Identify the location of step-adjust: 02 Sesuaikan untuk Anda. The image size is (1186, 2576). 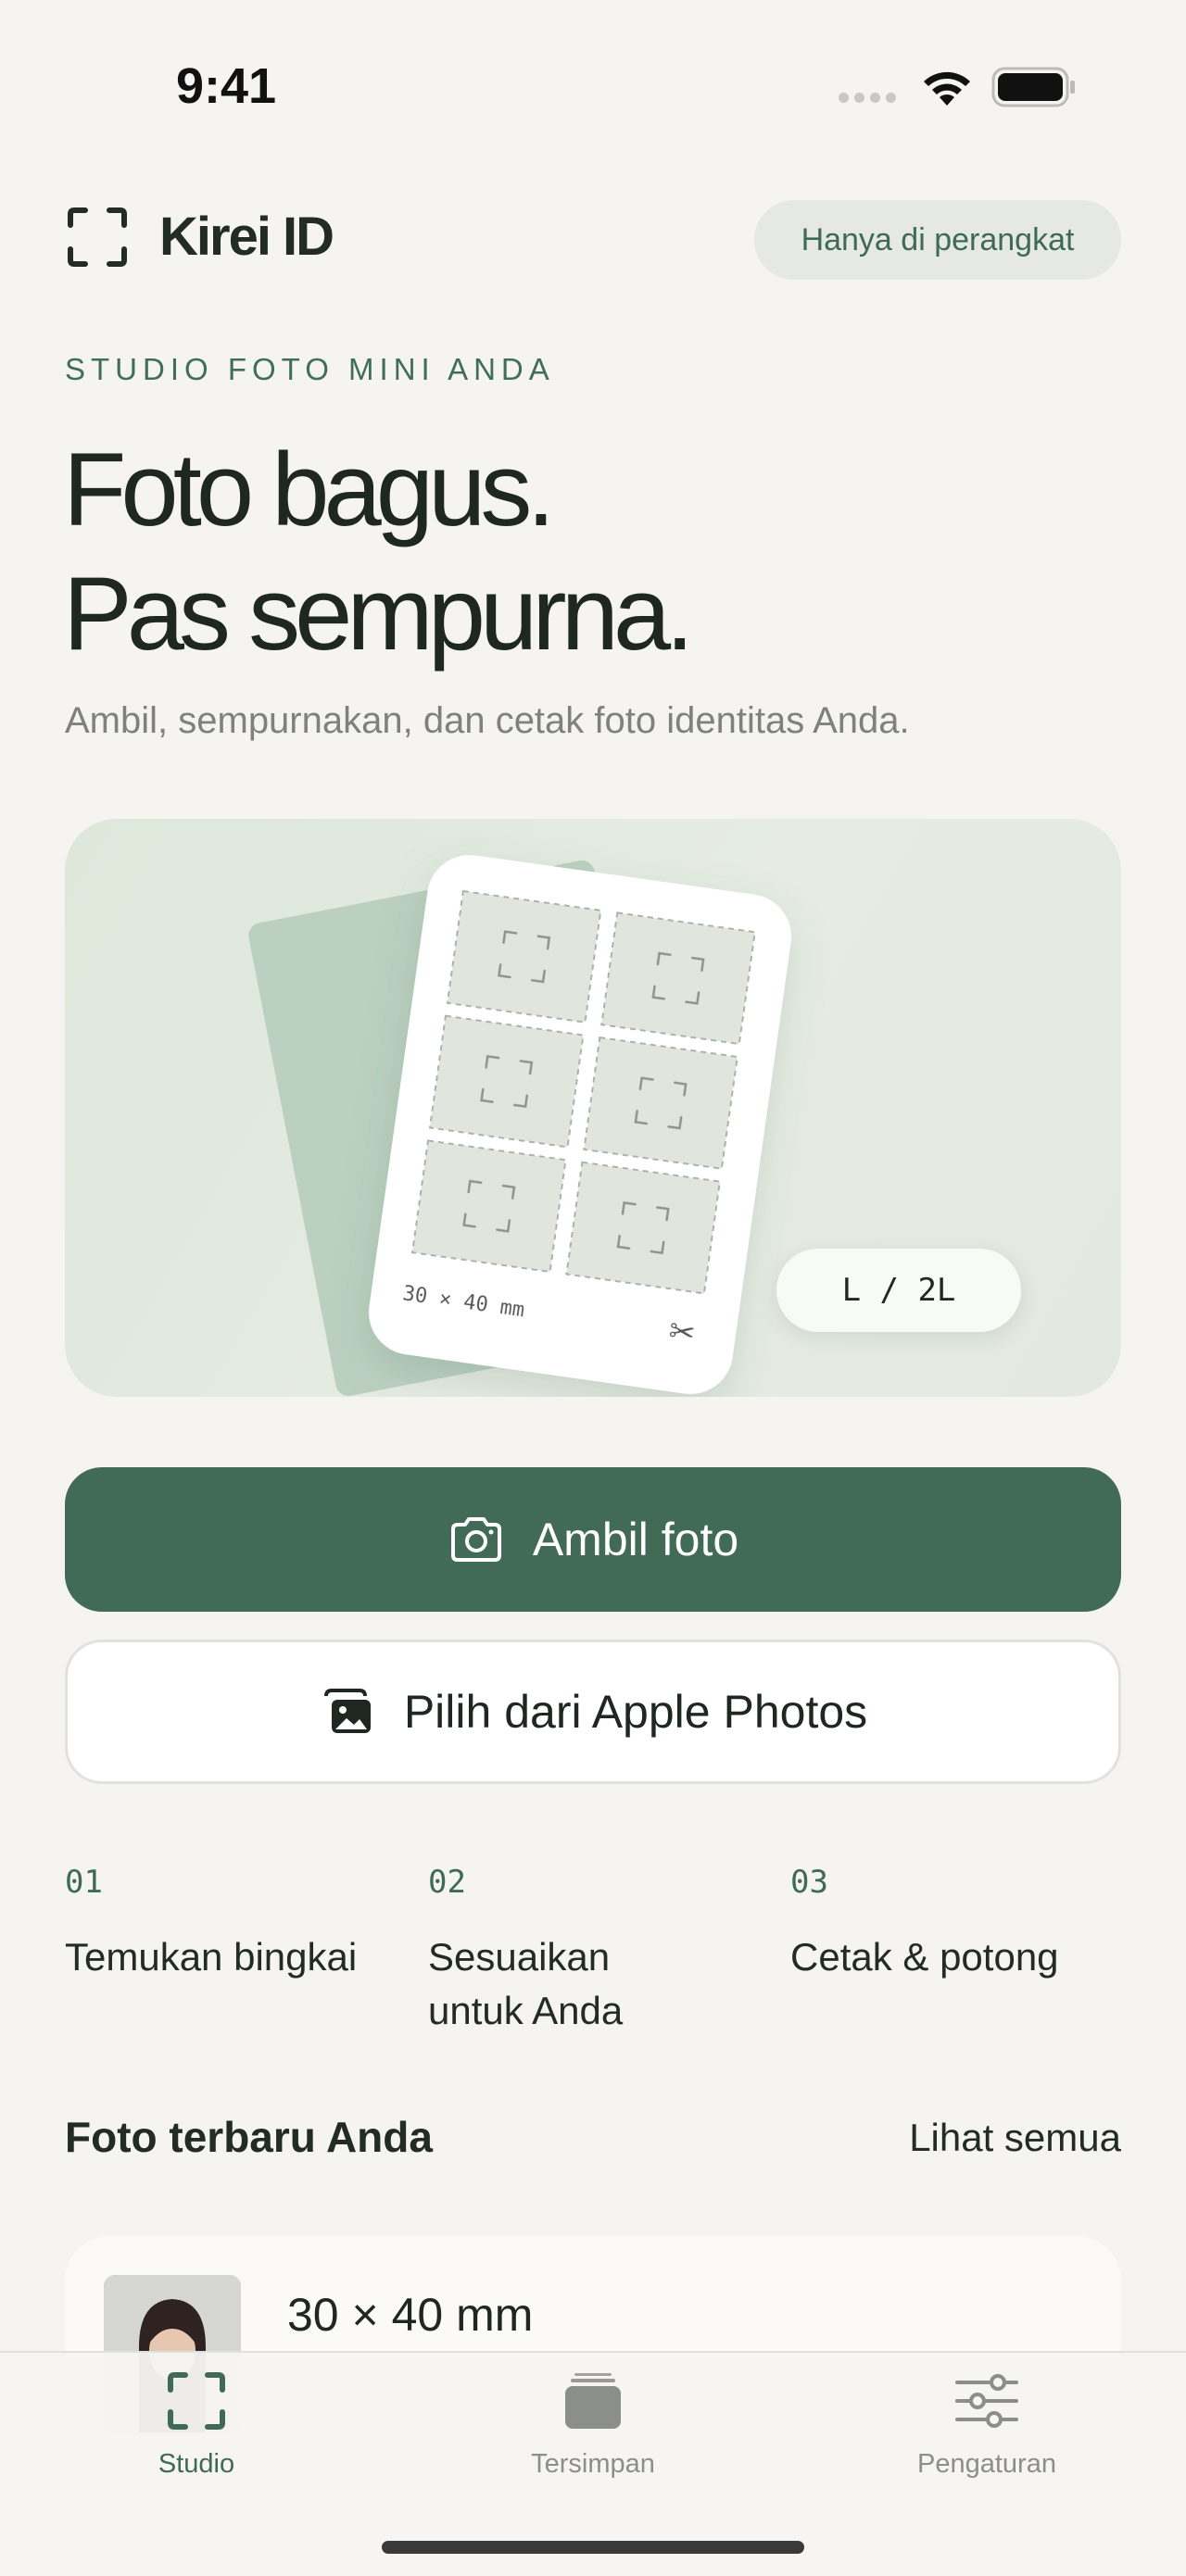
(567, 1951).